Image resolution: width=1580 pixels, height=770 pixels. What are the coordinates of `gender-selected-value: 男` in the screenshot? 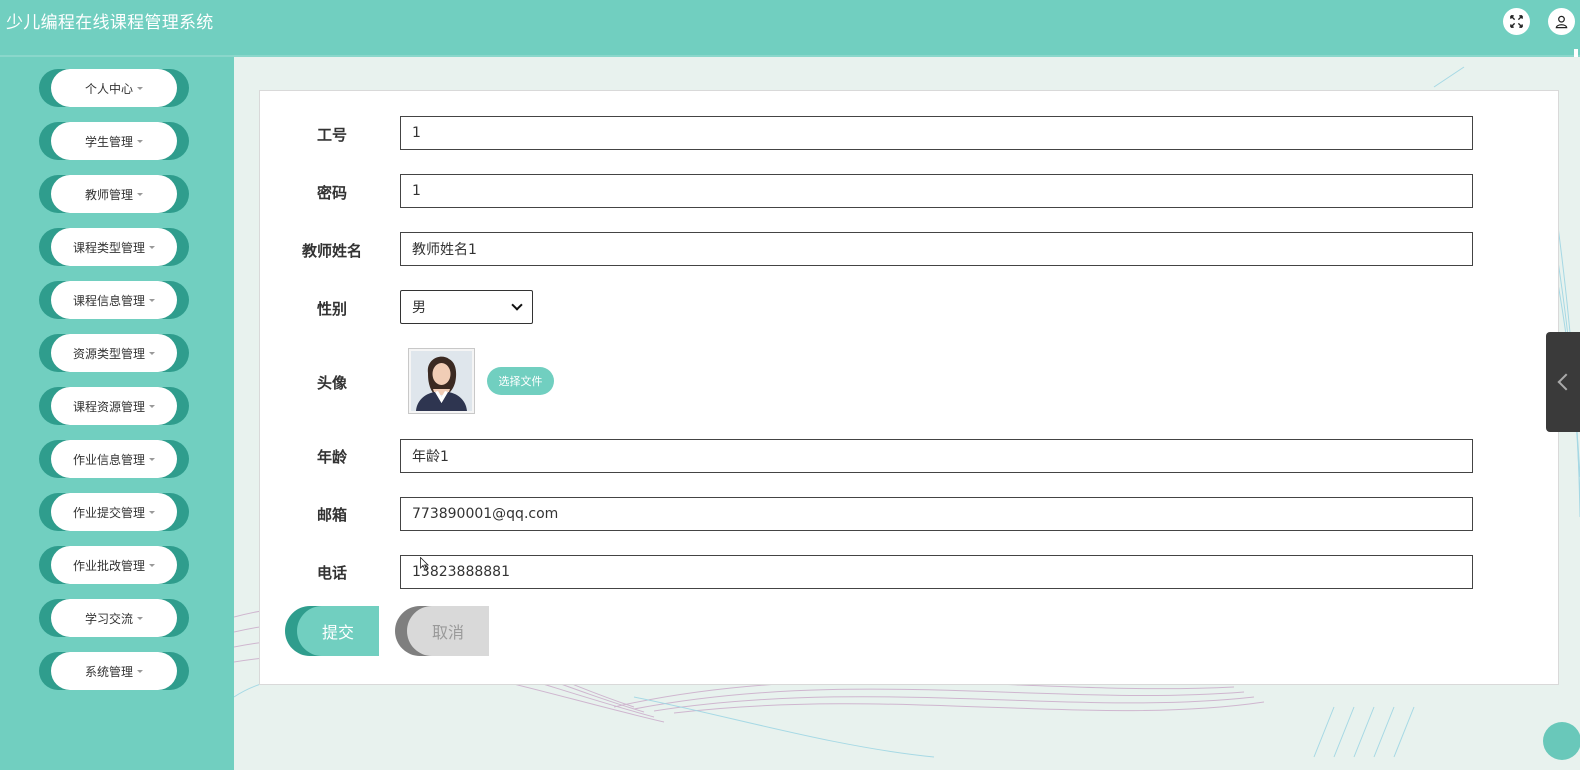 It's located at (419, 308).